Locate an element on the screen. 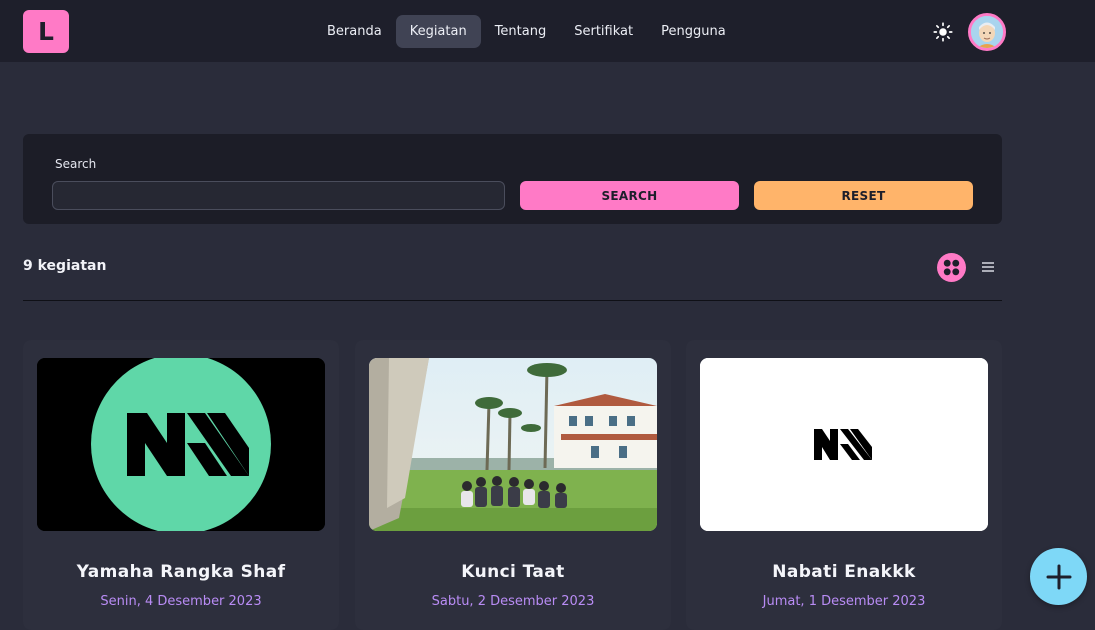 Image resolution: width=1095 pixels, height=630 pixels. list-view-icon is located at coordinates (988, 267).